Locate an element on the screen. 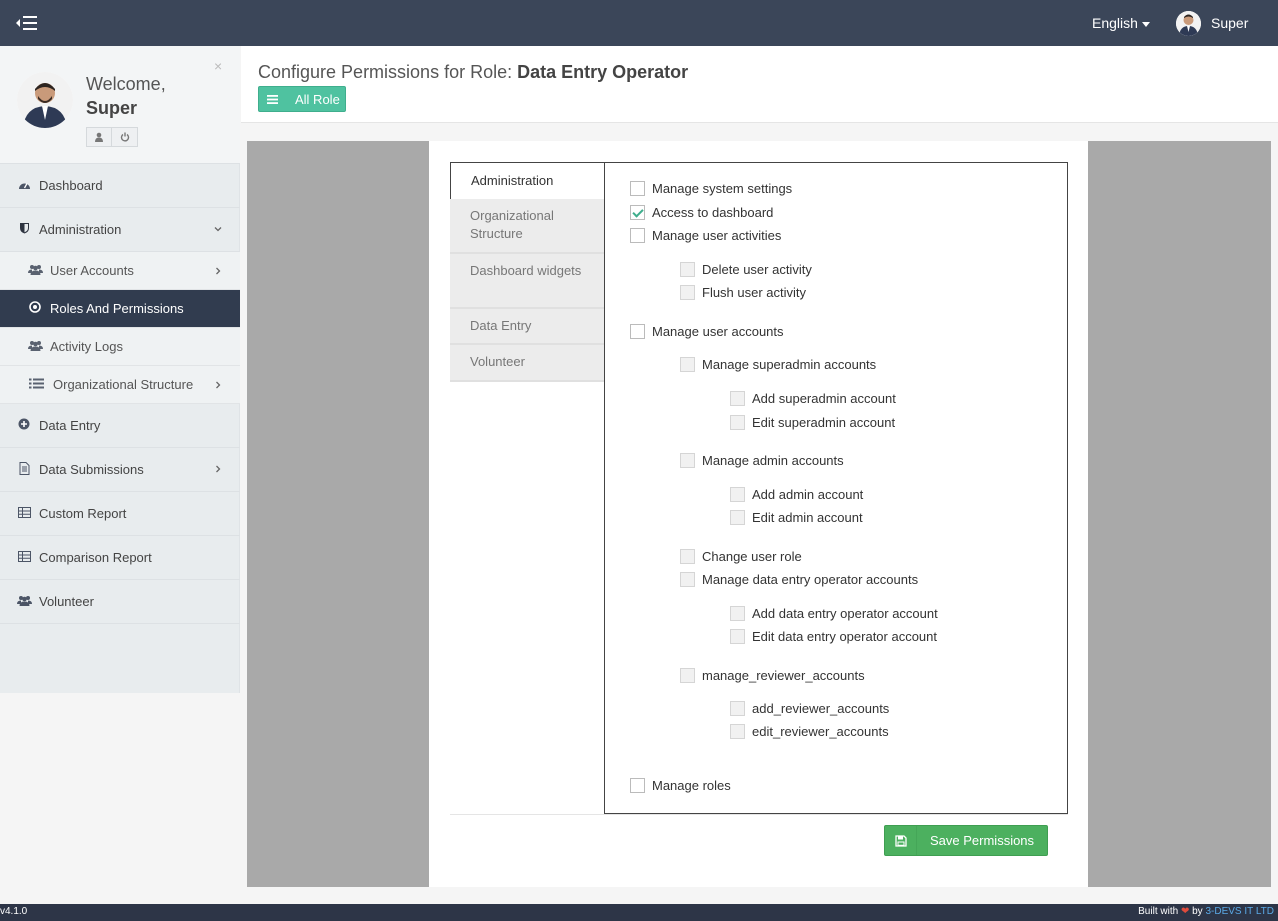  permission-label: Add admin account is located at coordinates (808, 494).